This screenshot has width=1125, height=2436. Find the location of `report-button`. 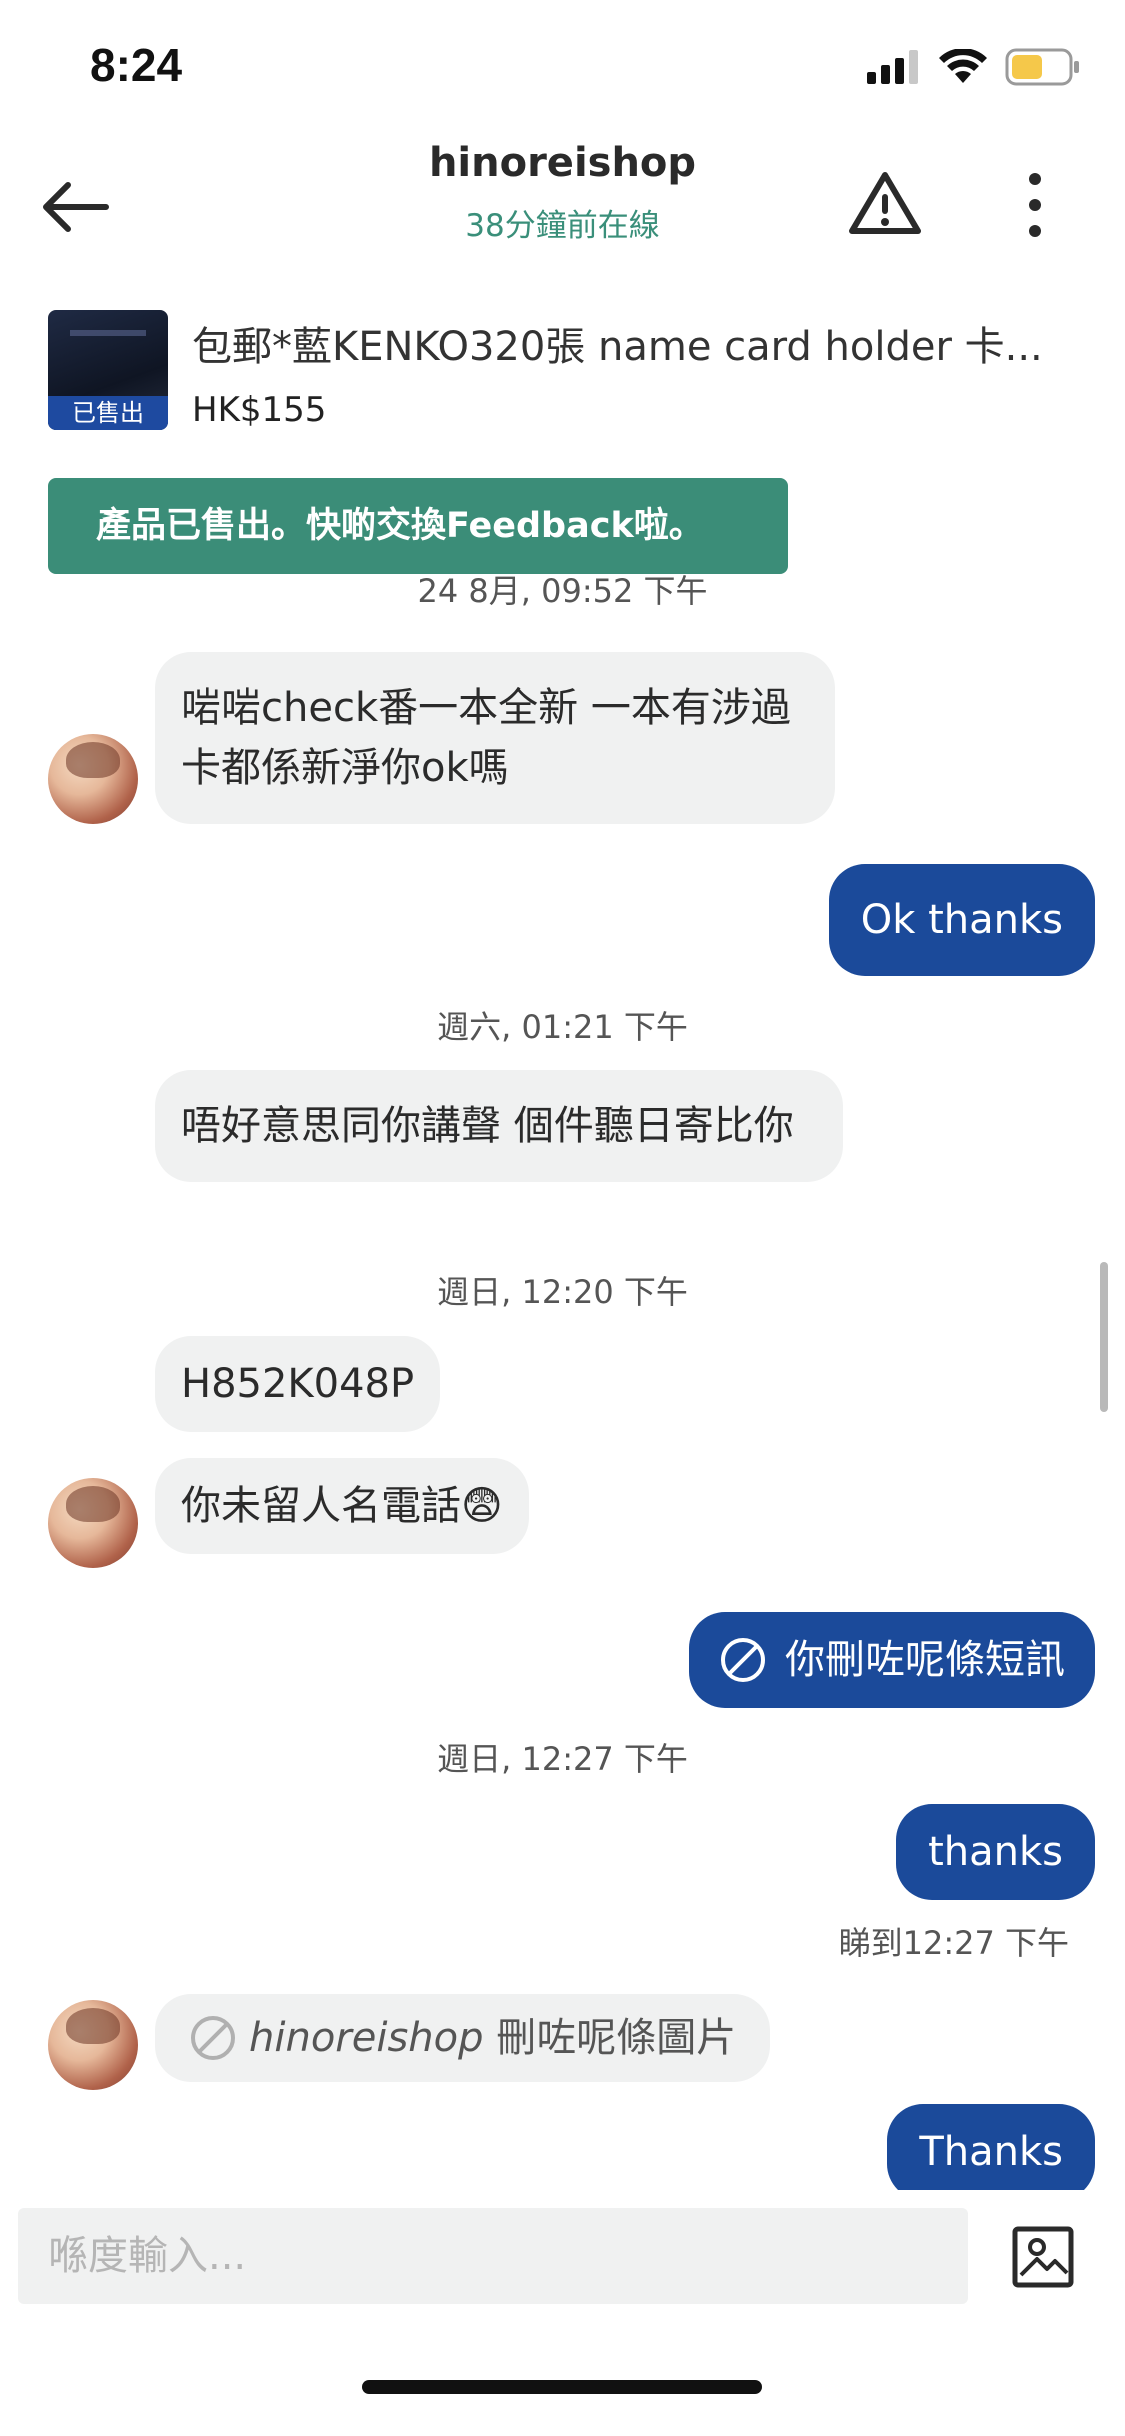

report-button is located at coordinates (885, 203).